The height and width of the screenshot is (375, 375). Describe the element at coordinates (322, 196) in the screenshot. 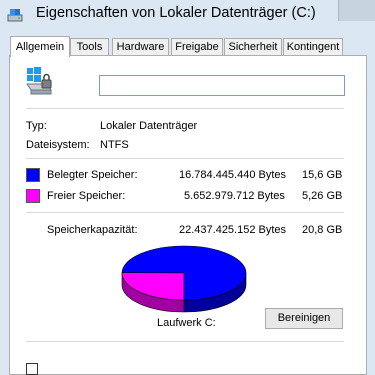

I see `free-space-gb: 5,26 GB` at that location.